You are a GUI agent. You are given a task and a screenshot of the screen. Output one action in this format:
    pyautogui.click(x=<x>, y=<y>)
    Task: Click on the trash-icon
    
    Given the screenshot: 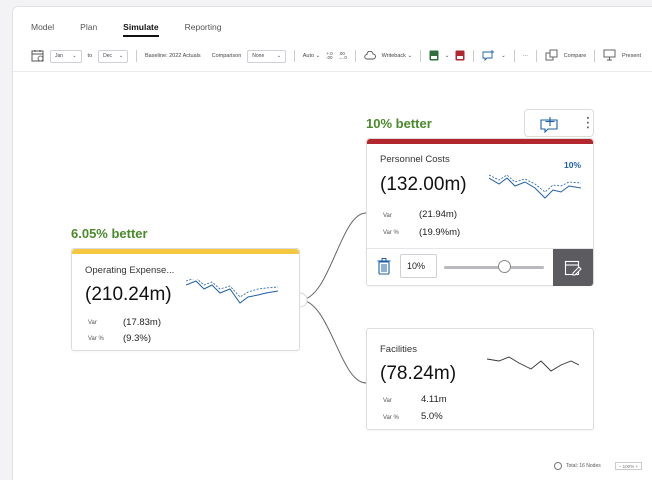 What is the action you would take?
    pyautogui.click(x=384, y=269)
    